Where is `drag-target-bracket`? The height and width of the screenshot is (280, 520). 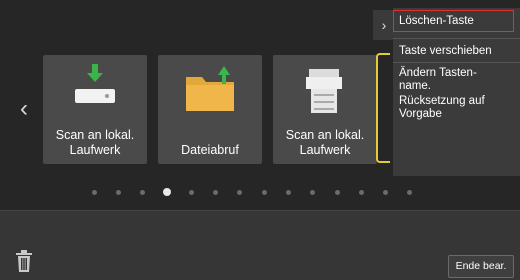 drag-target-bracket is located at coordinates (383, 108).